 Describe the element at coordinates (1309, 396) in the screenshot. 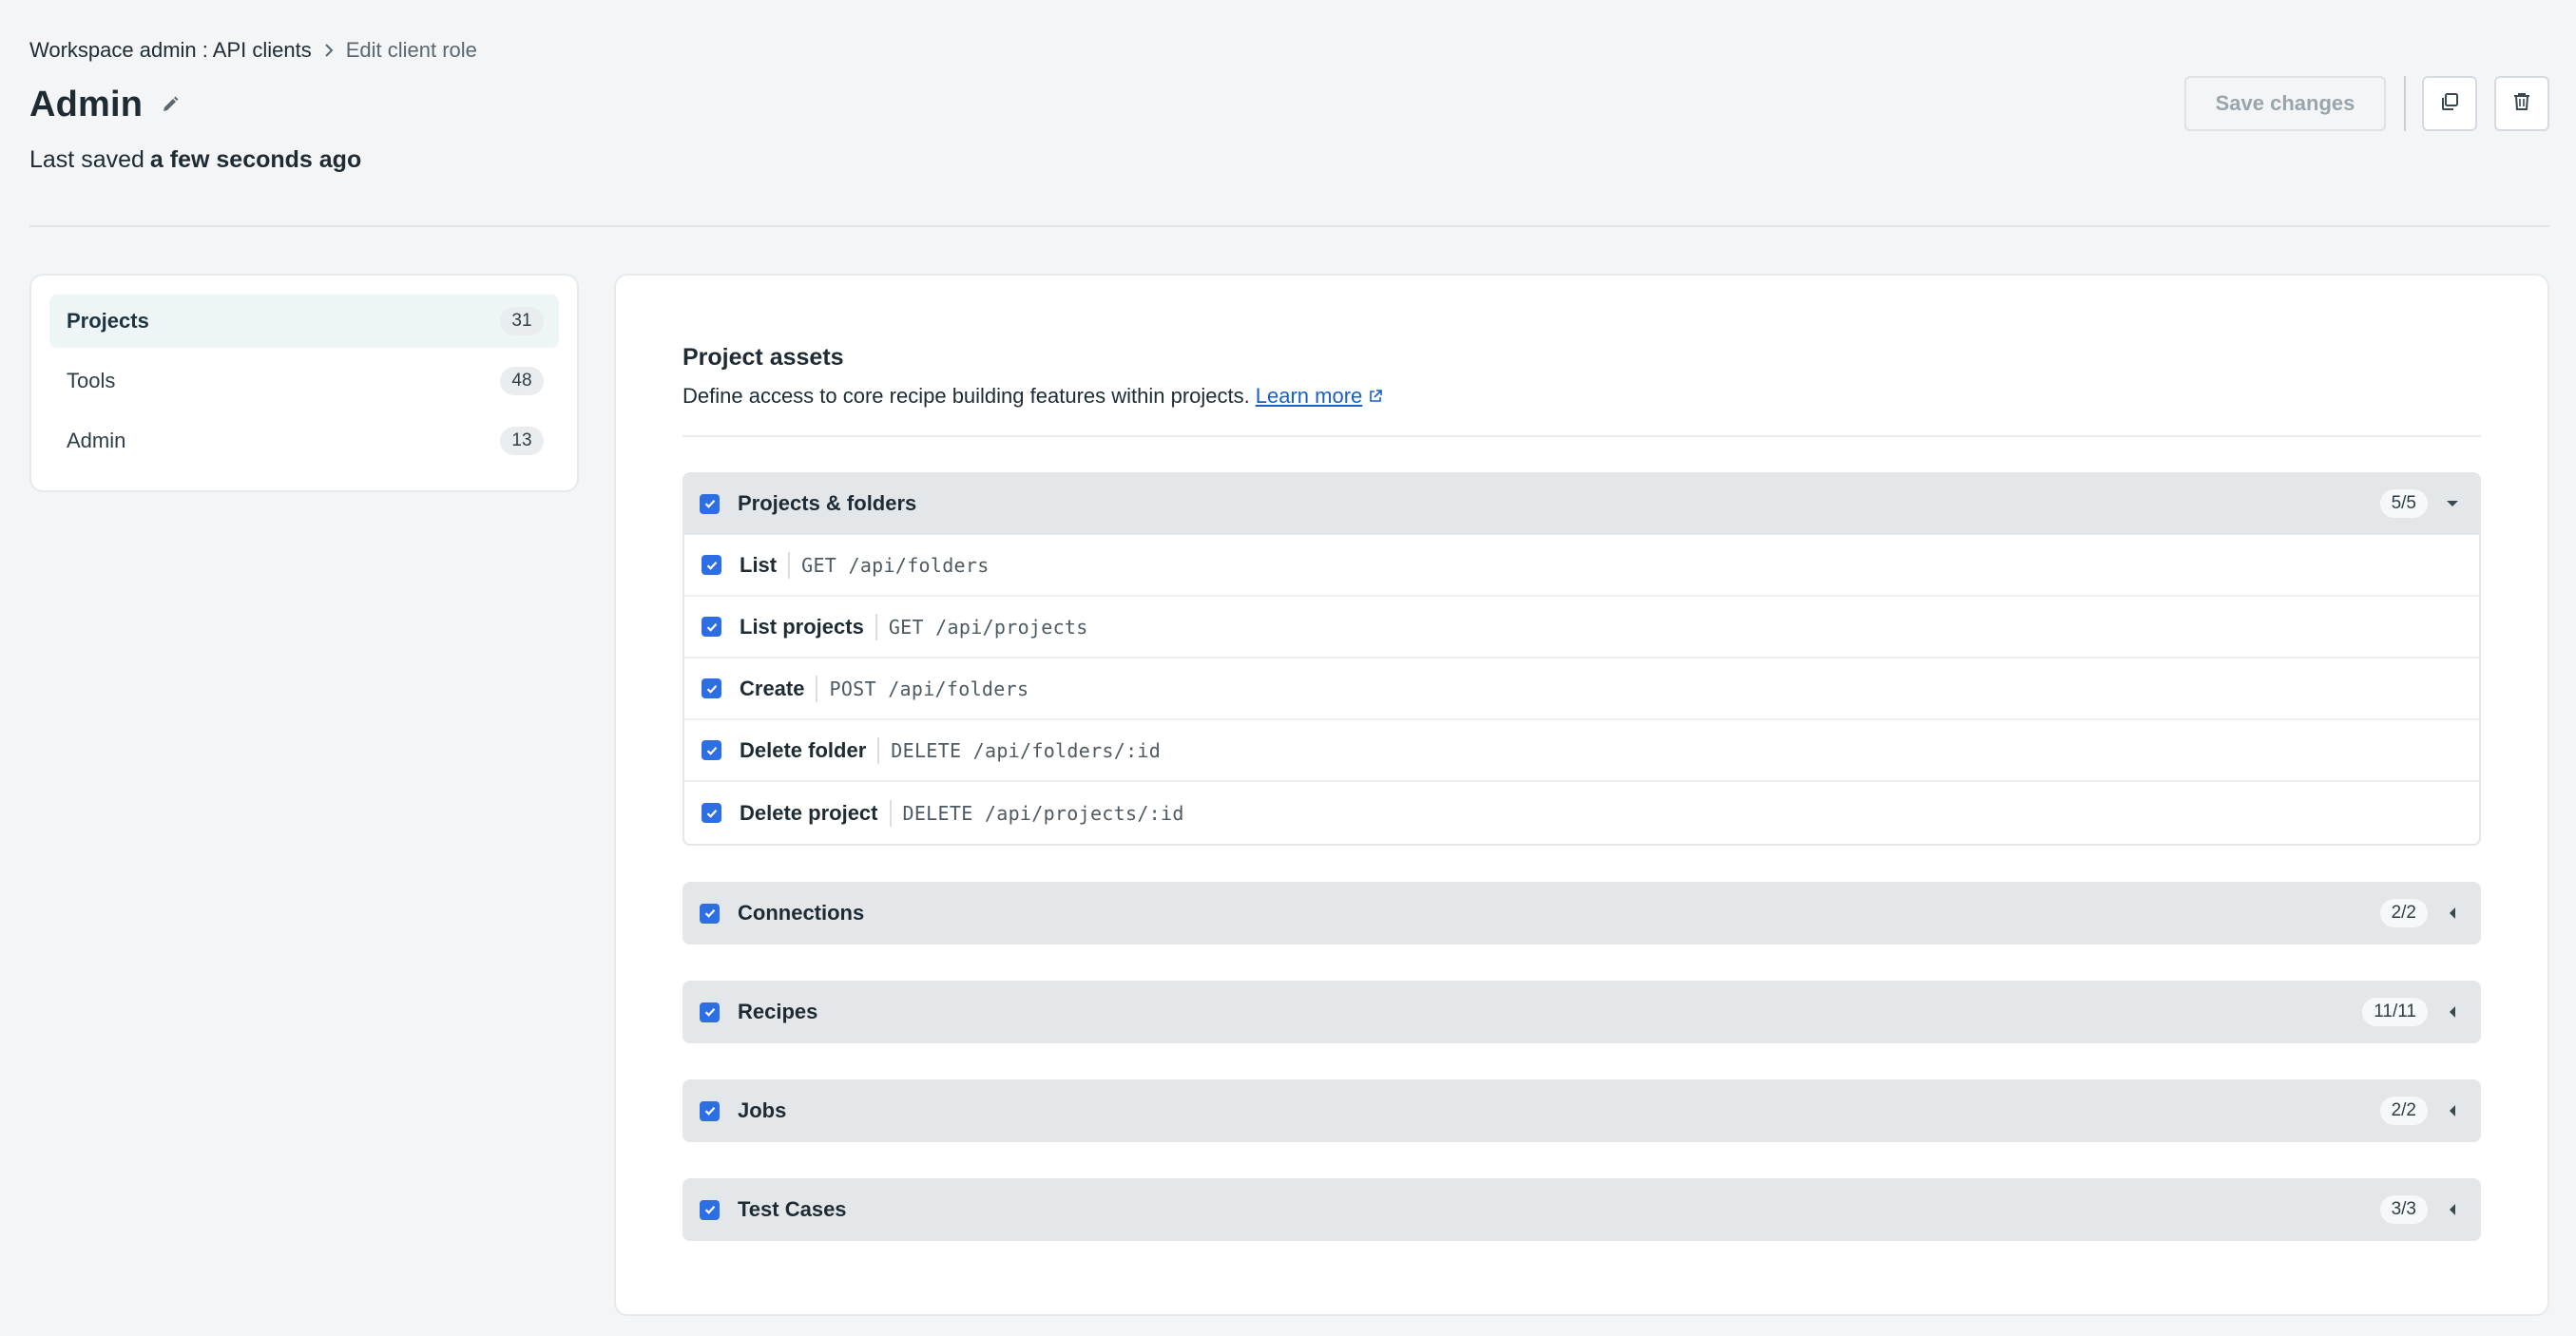

I see `learn-more-link: Learn more` at that location.